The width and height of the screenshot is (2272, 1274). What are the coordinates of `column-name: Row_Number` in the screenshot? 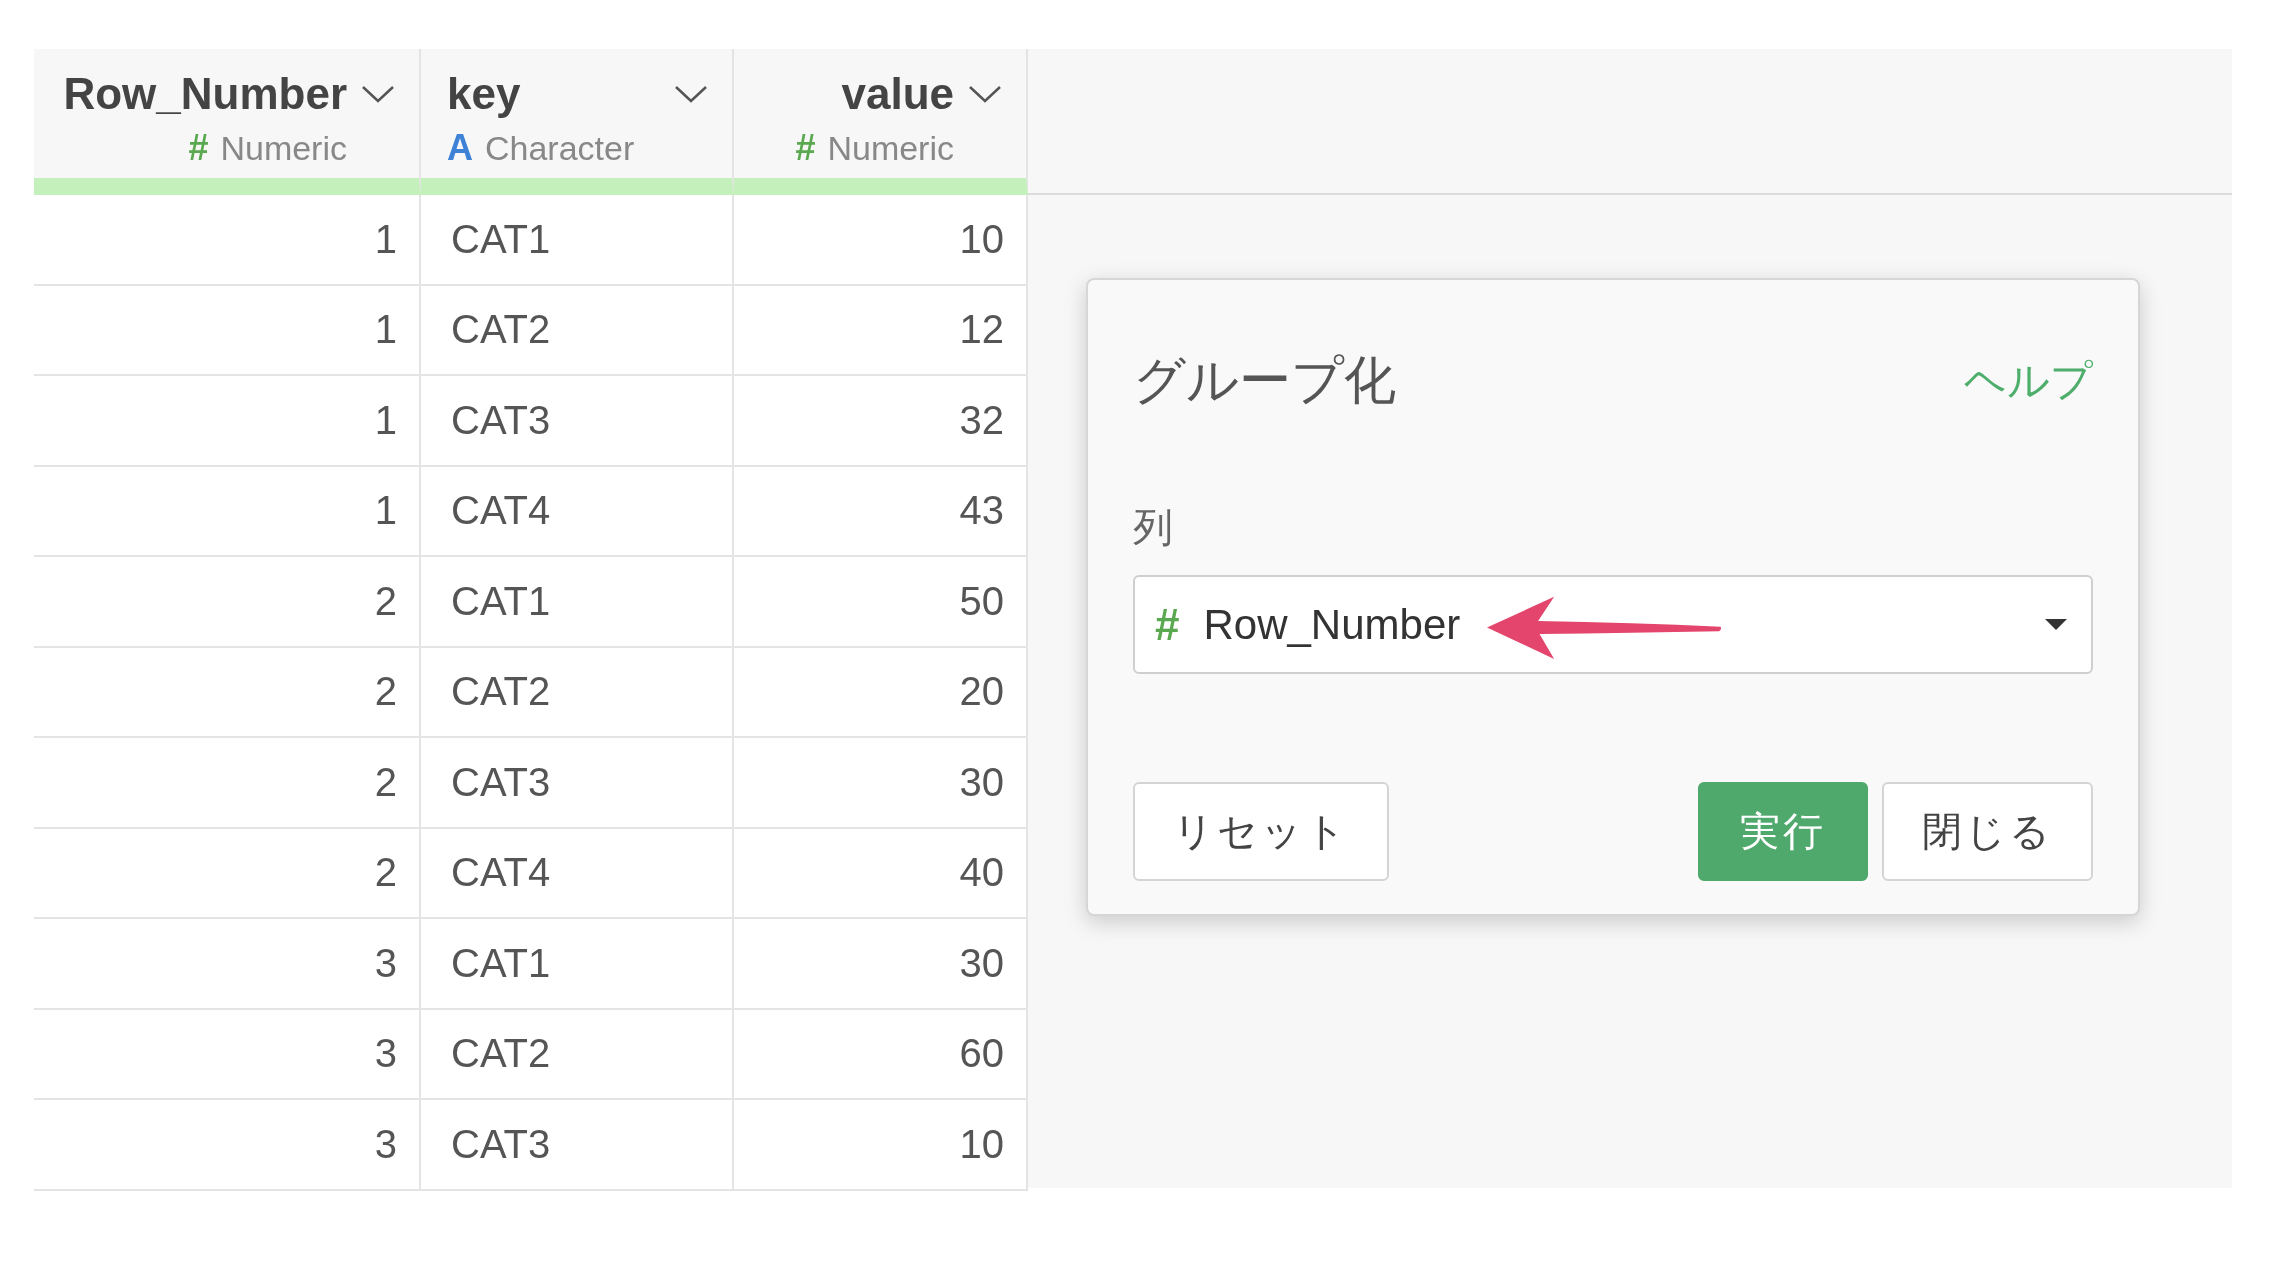 It's located at (204, 94).